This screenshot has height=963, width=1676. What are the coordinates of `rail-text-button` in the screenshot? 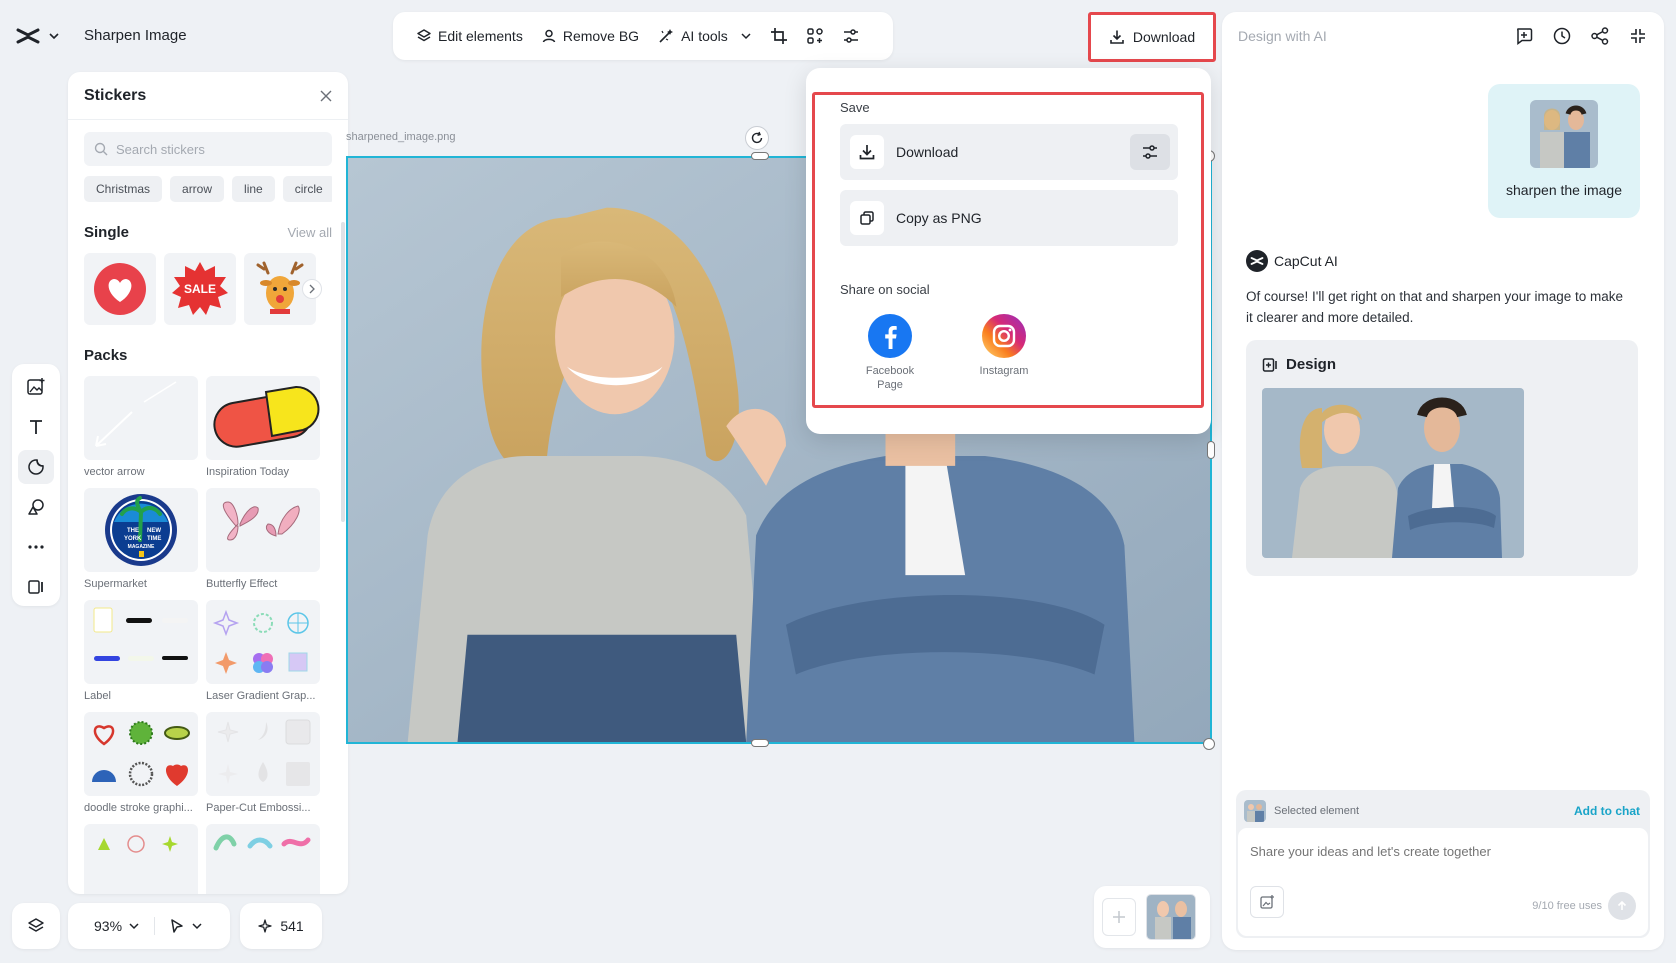 It's located at (36, 427).